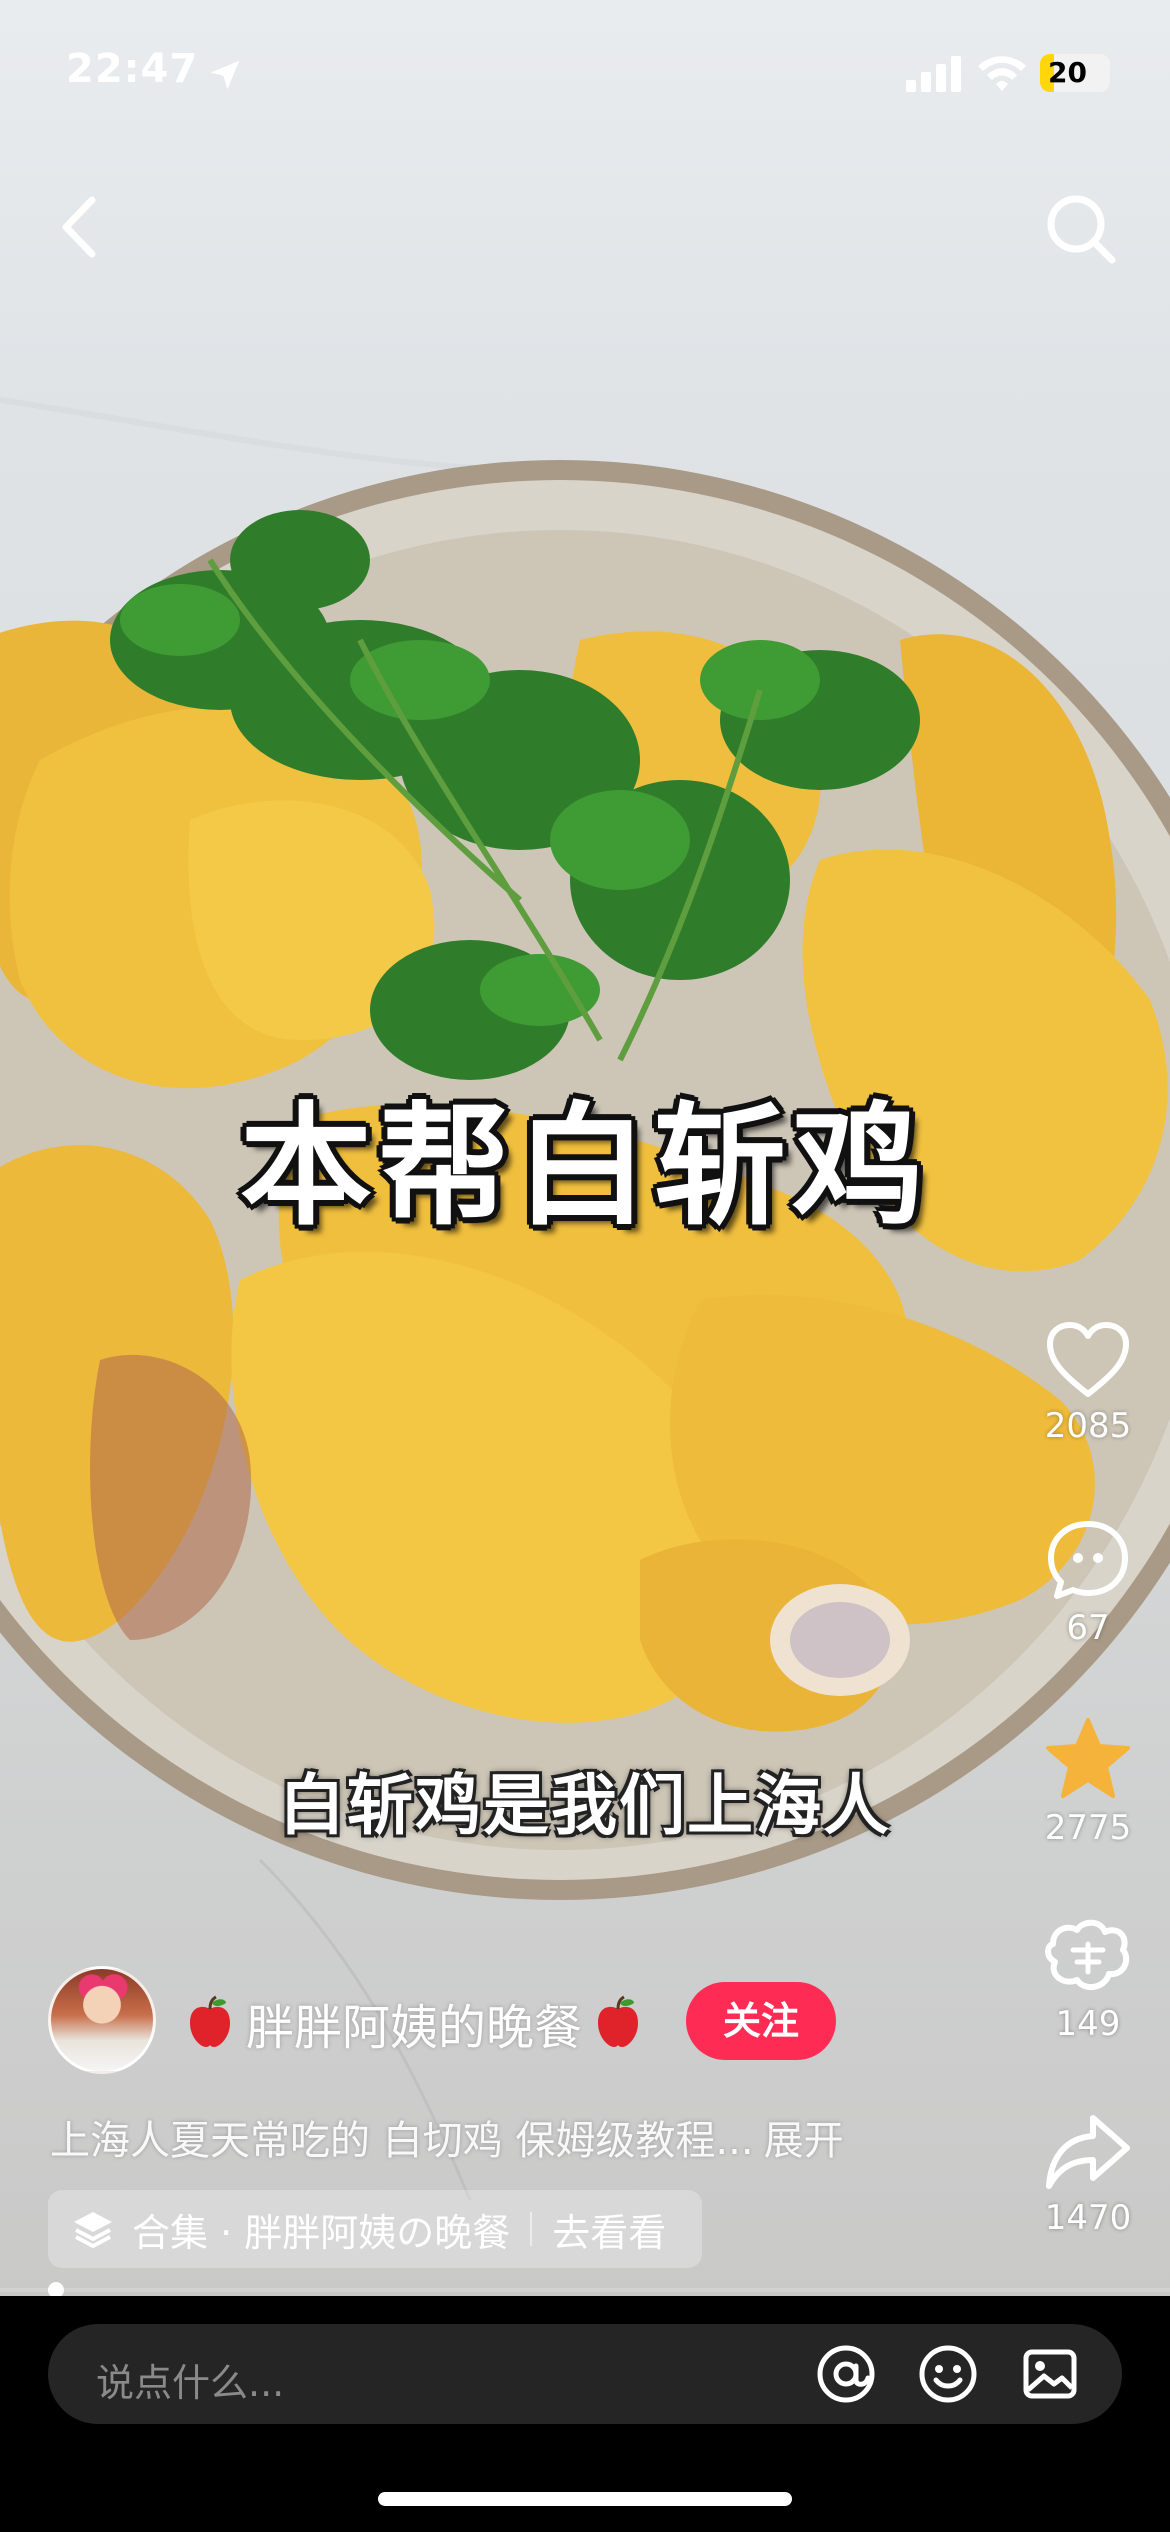 This screenshot has height=2532, width=1170. Describe the element at coordinates (102, 2020) in the screenshot. I see `author-avatar` at that location.